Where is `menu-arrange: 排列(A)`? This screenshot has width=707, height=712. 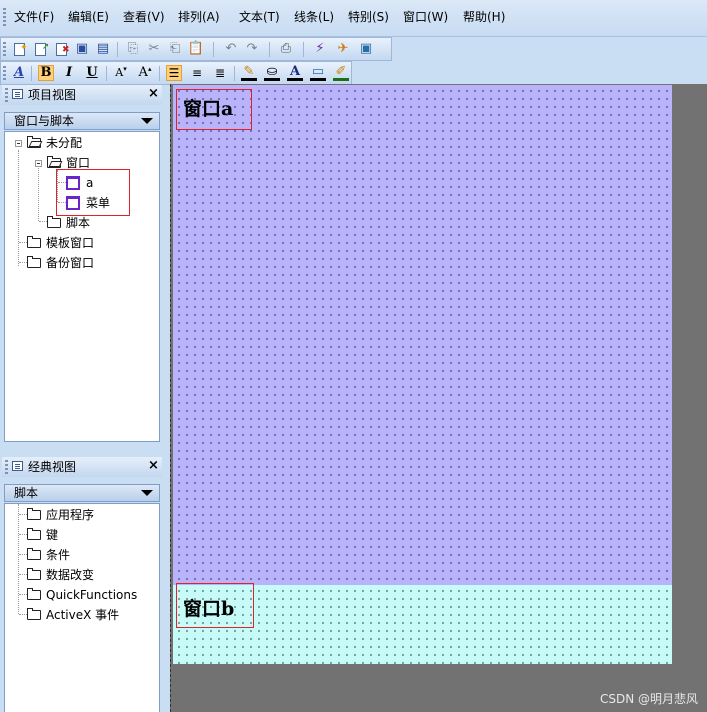 menu-arrange: 排列(A) is located at coordinates (199, 17).